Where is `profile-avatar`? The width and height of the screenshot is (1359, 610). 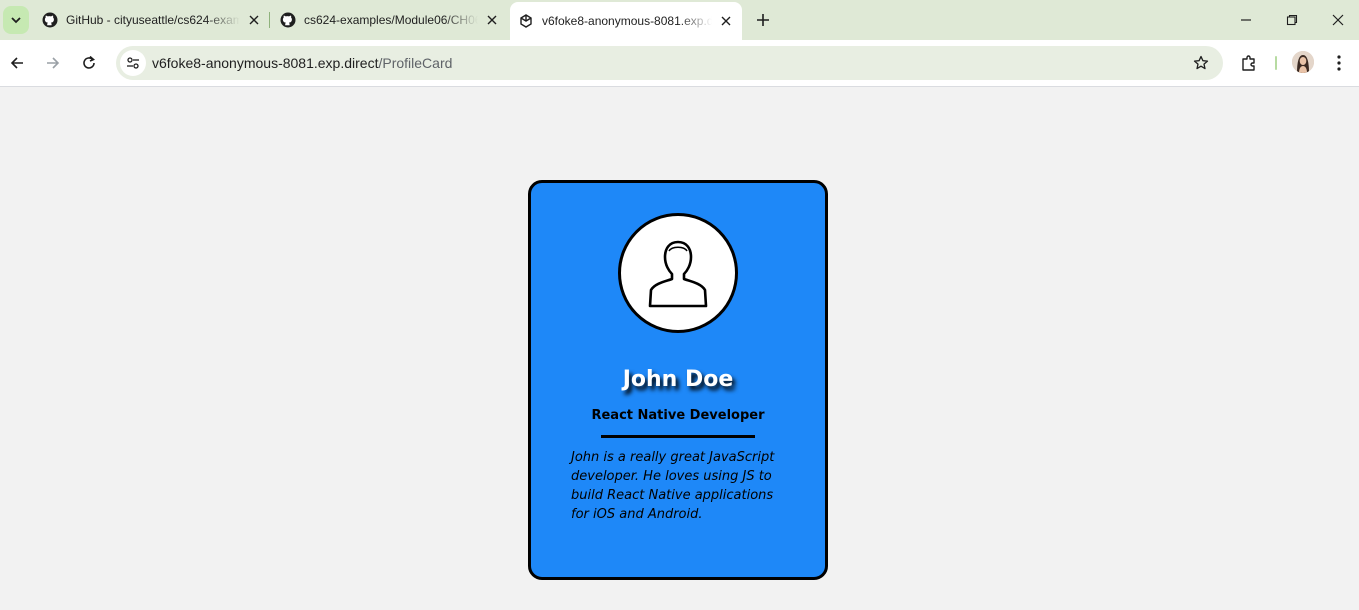
profile-avatar is located at coordinates (1303, 62).